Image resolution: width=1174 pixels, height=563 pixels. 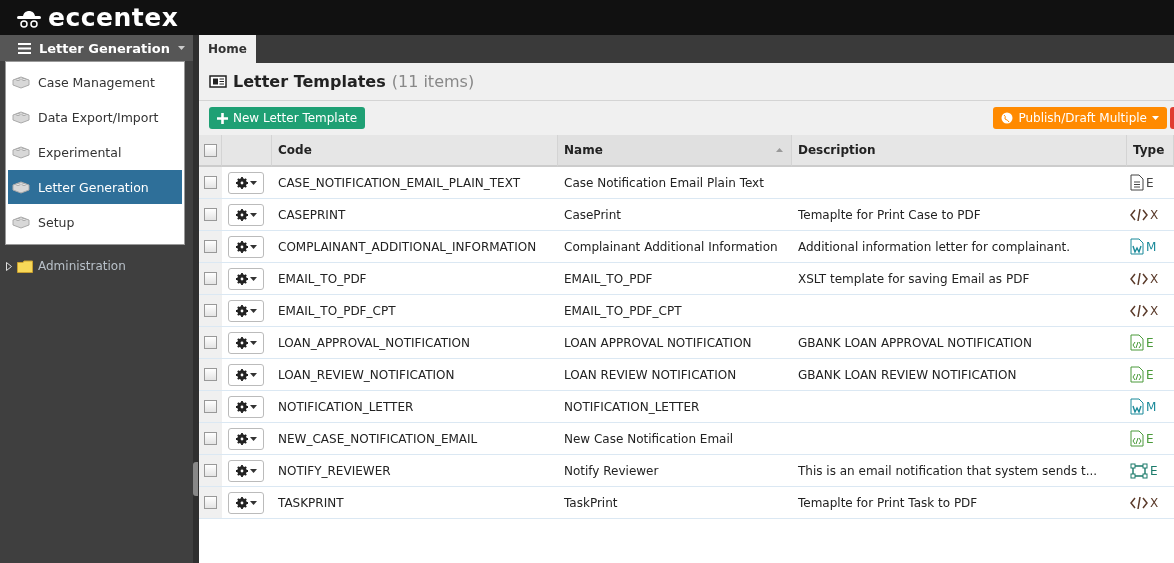 I want to click on page-title: Letter Templates, so click(x=309, y=81).